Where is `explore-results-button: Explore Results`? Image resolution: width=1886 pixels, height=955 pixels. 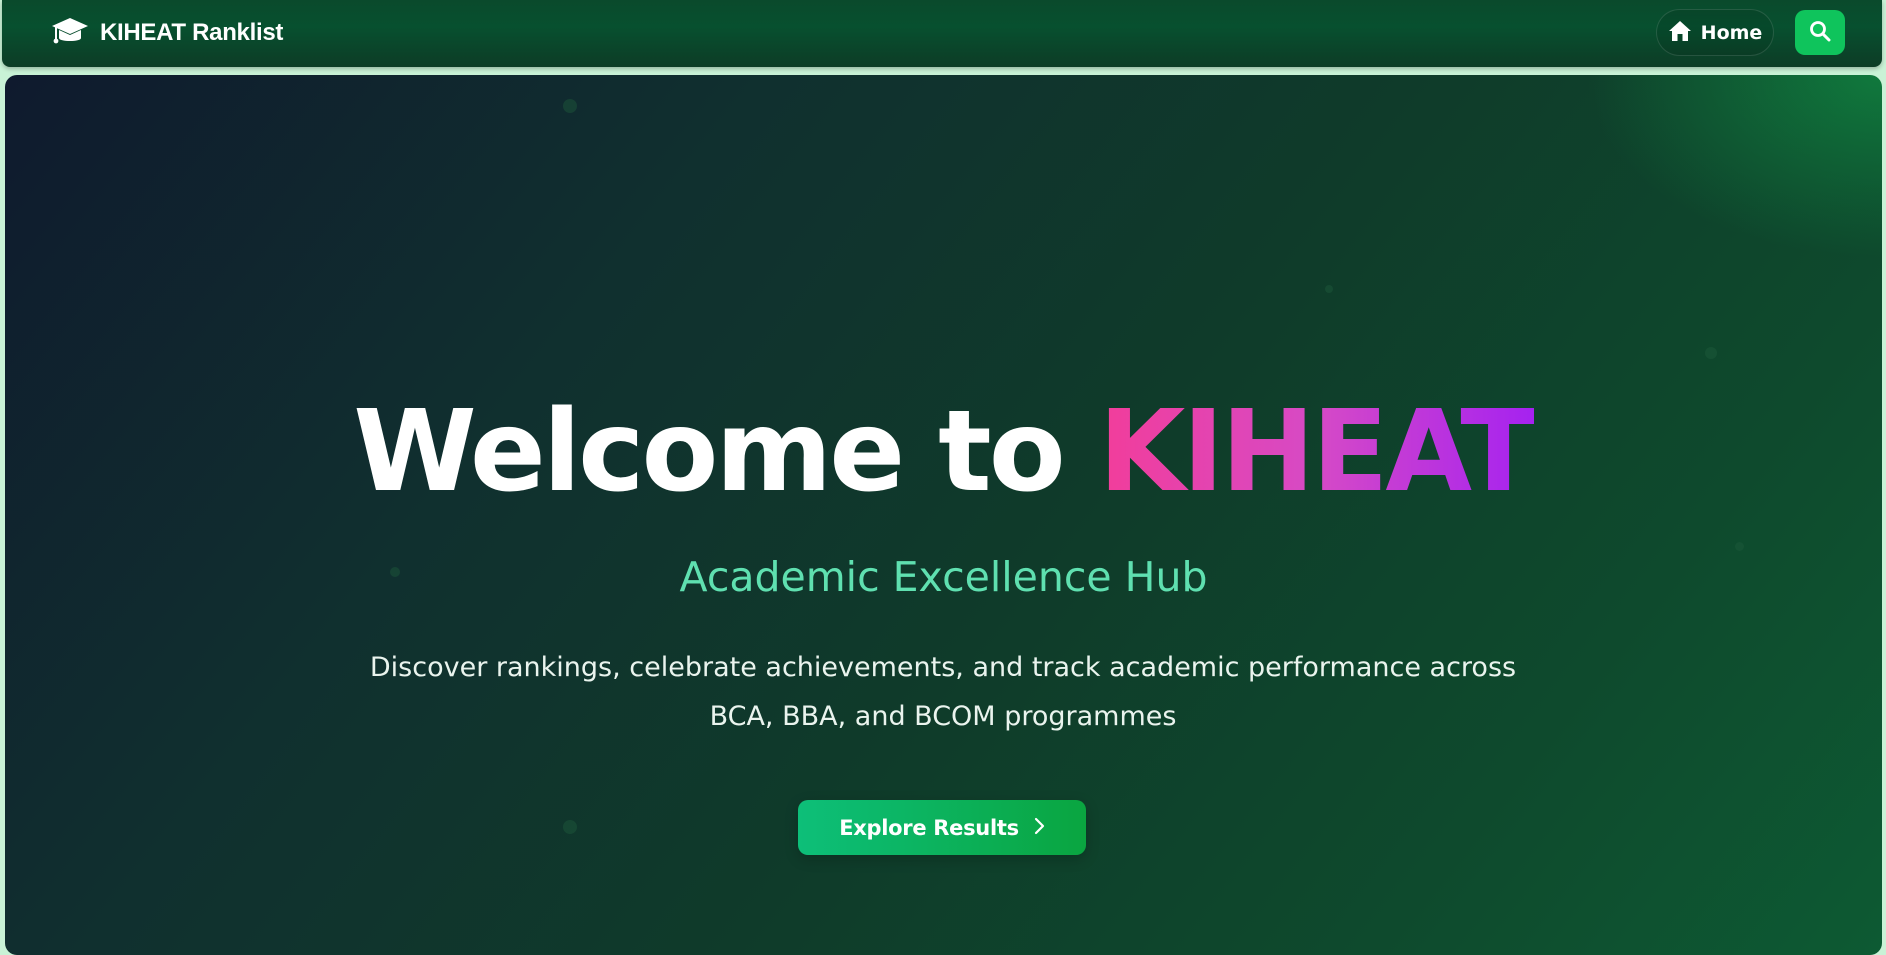
explore-results-button: Explore Results is located at coordinates (942, 827).